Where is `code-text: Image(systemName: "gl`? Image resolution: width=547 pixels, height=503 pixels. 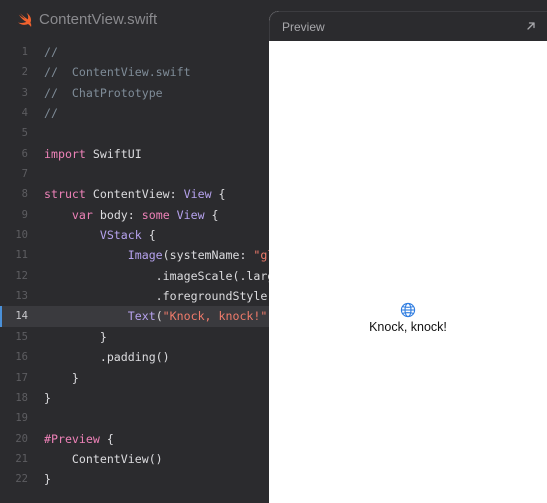
code-text: Image(systemName: "gl is located at coordinates (159, 255).